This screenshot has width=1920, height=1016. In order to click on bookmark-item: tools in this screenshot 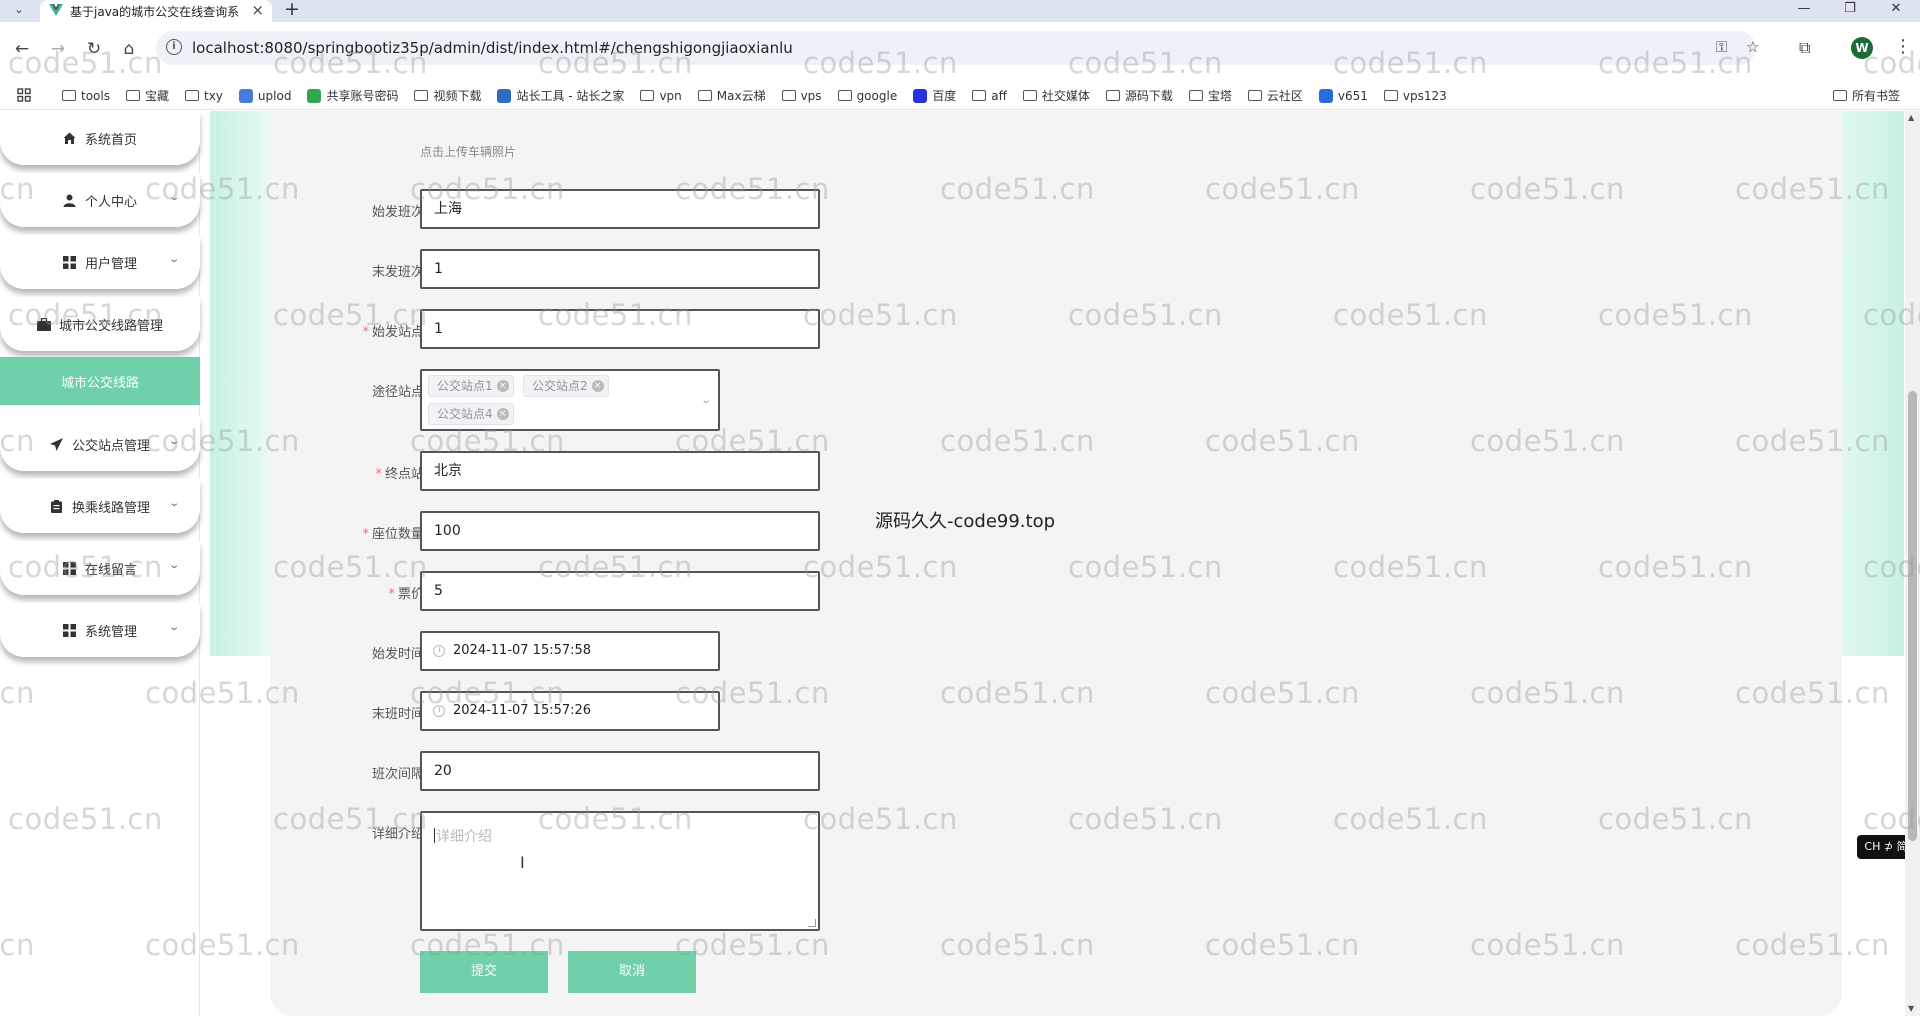, I will do `click(86, 95)`.